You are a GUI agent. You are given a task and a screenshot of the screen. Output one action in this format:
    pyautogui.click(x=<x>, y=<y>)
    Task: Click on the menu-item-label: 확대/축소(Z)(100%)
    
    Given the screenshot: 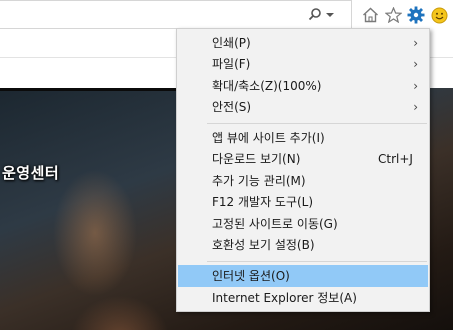 What is the action you would take?
    pyautogui.click(x=267, y=86)
    